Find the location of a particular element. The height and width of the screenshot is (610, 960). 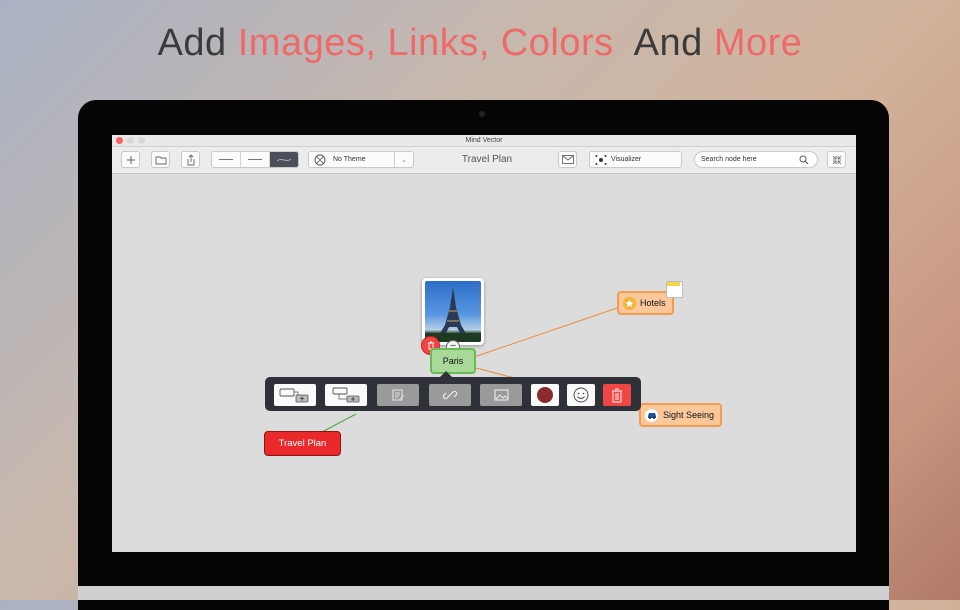

image-icon is located at coordinates (501, 395).